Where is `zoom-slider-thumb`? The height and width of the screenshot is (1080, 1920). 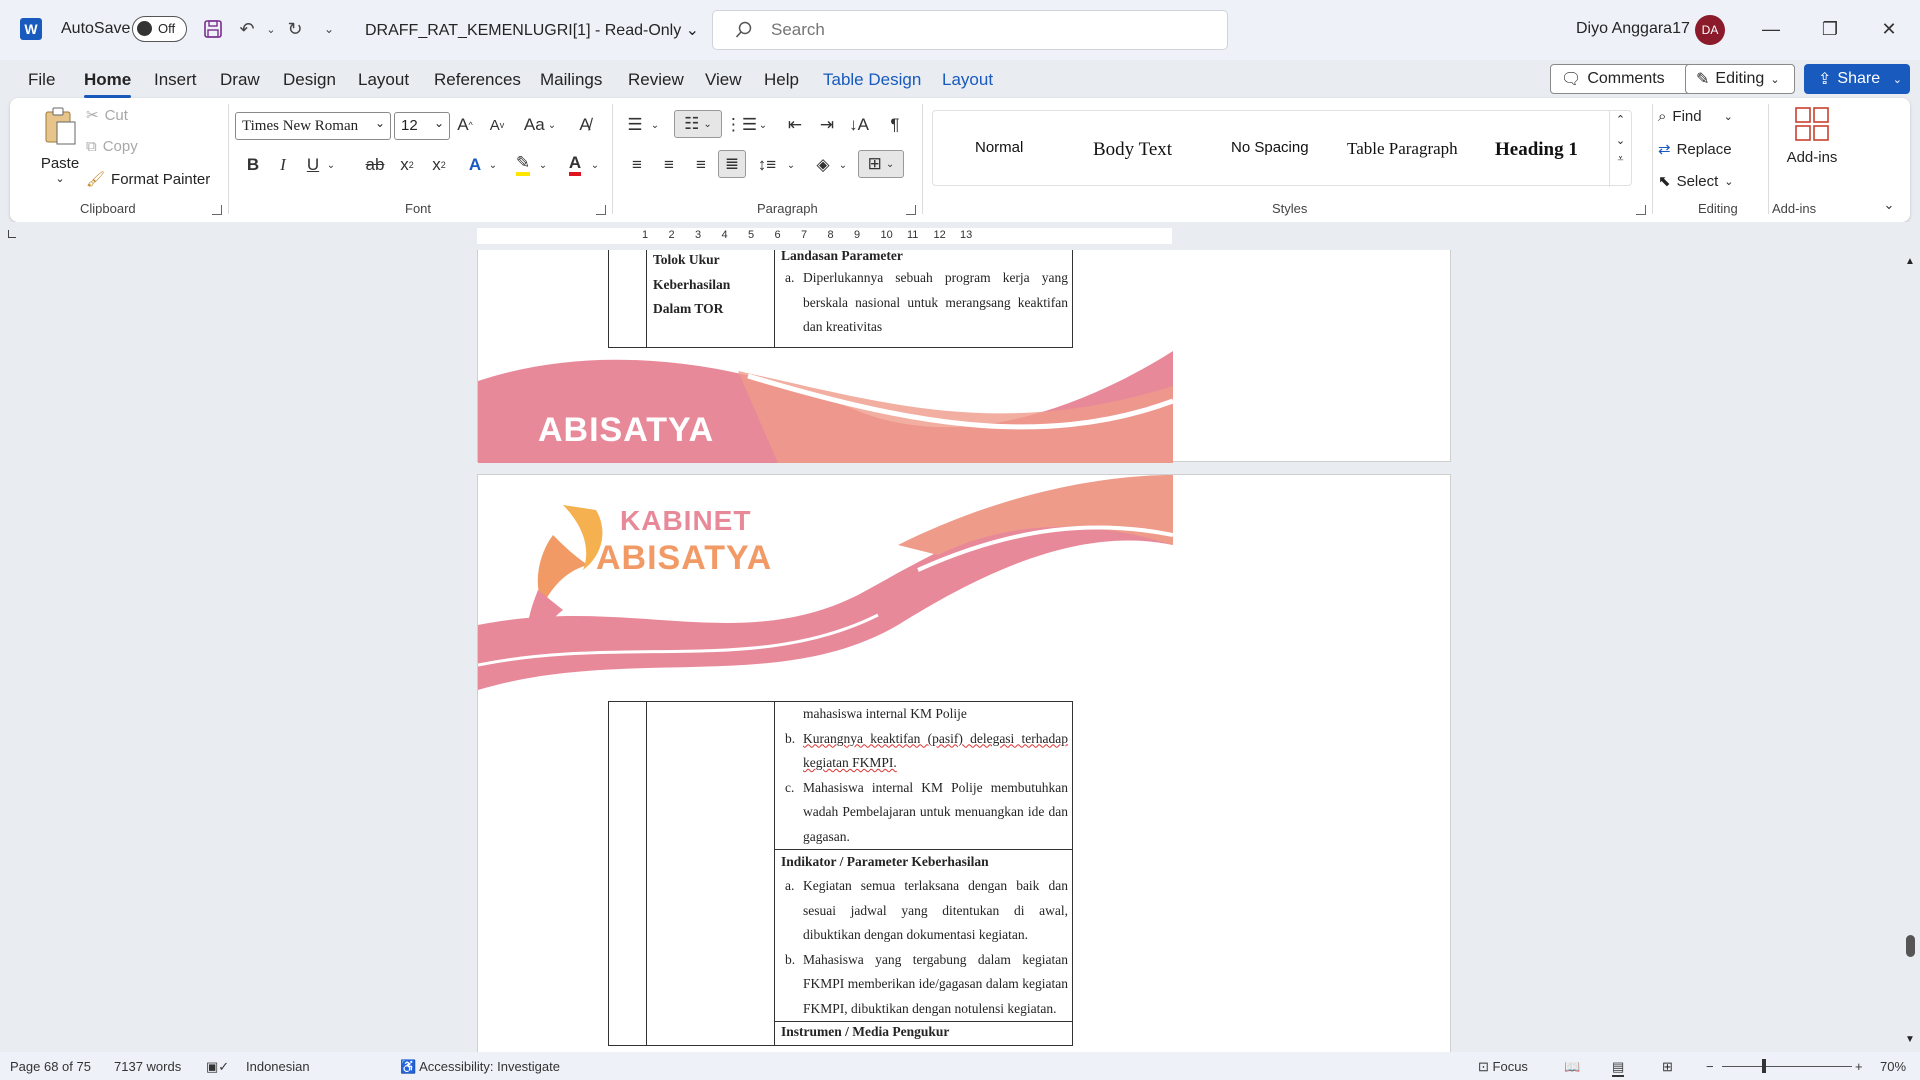 zoom-slider-thumb is located at coordinates (1764, 1066).